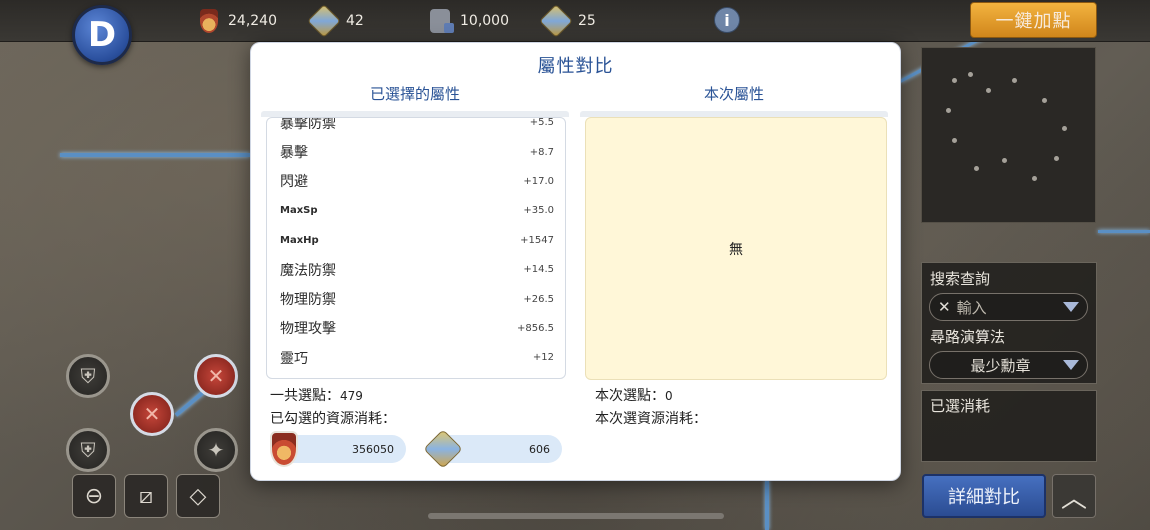  I want to click on gem-icon, so click(443, 449).